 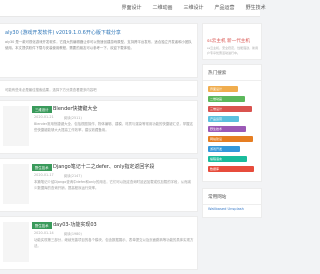 I want to click on tag-pill: 产品运营, so click(x=223, y=119).